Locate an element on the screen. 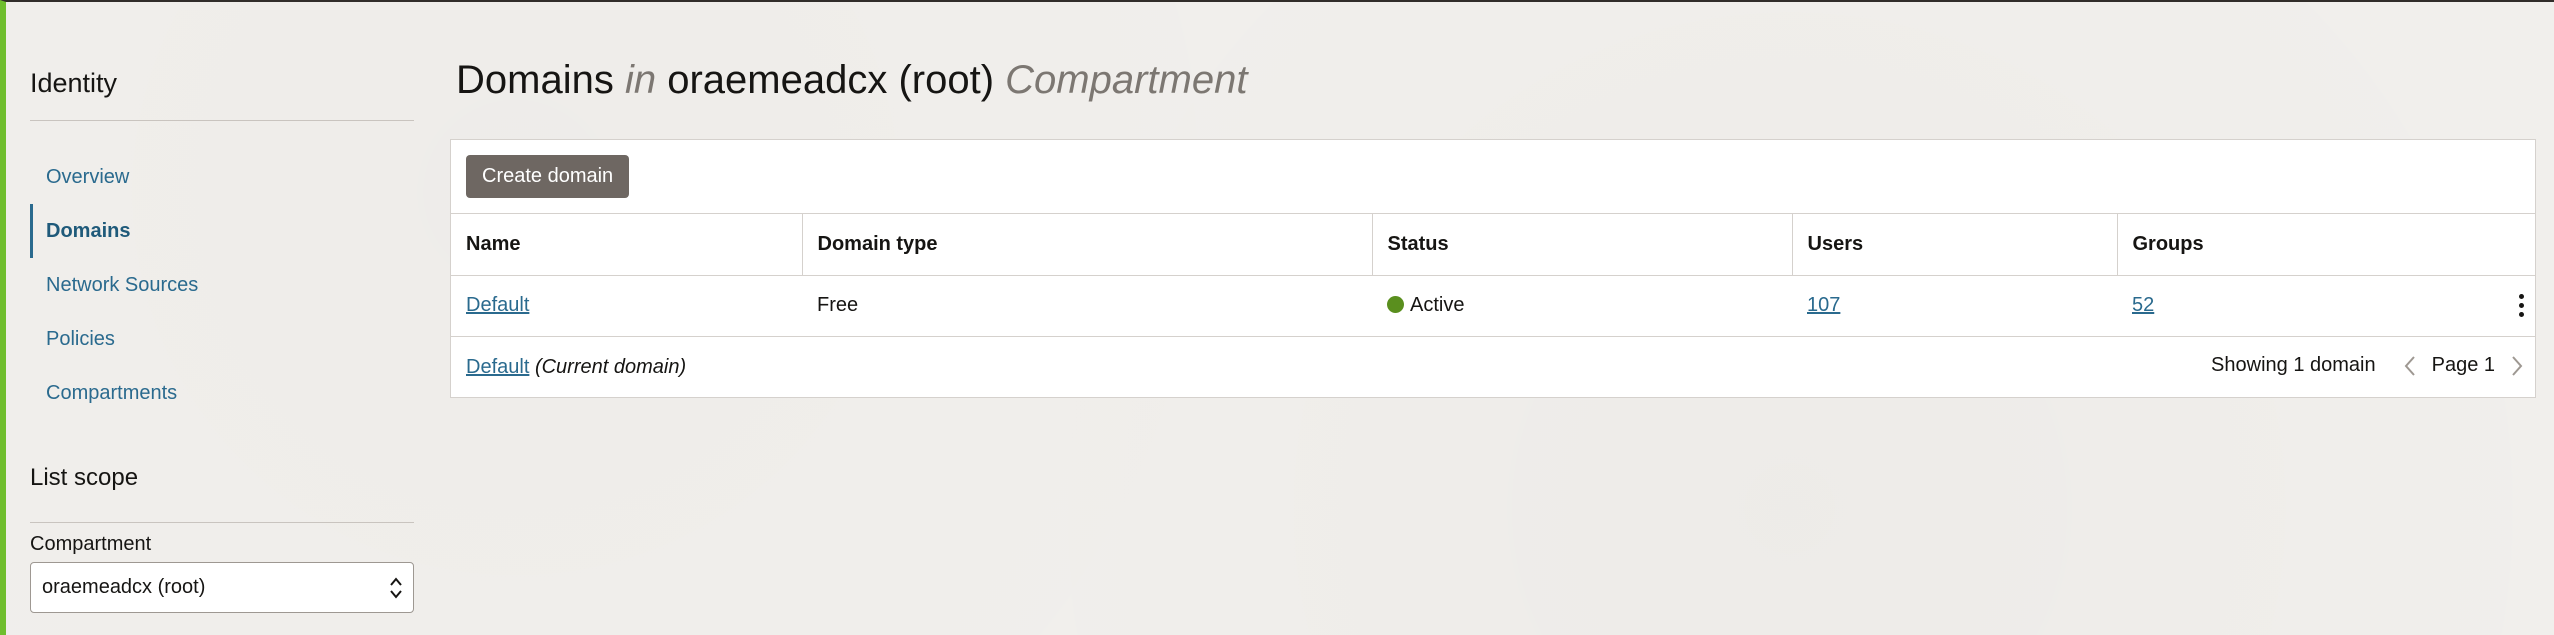 This screenshot has height=635, width=2554. sidebar-item-network-sources: Network Sources is located at coordinates (222, 285).